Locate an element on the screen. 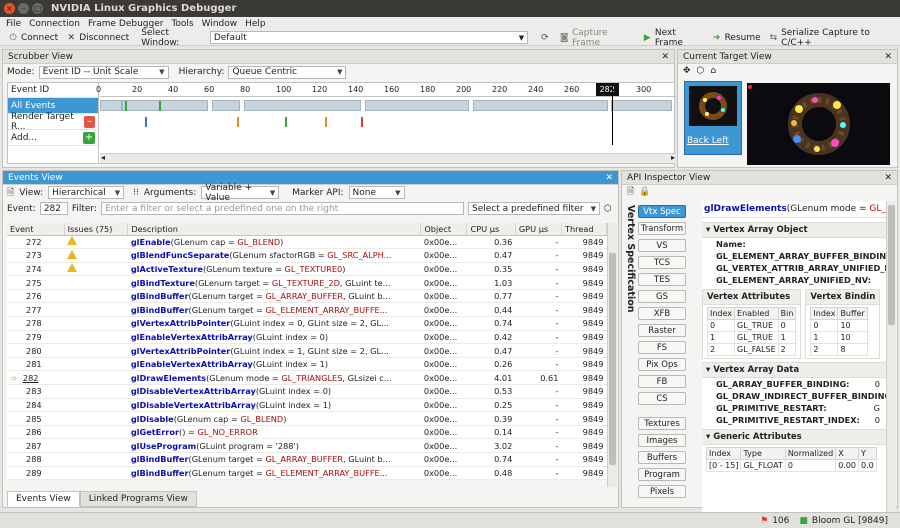 The width and height of the screenshot is (900, 528). back-left-link: Back Left is located at coordinates (713, 141).